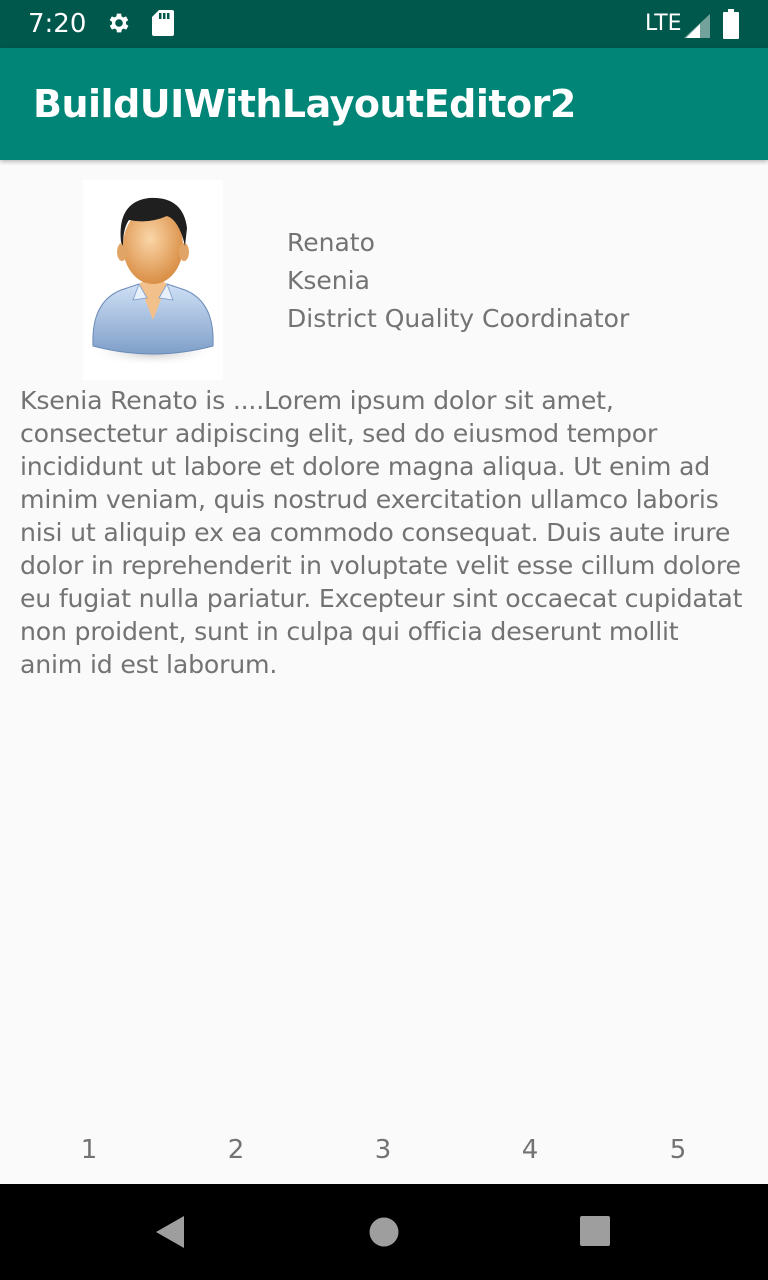  Describe the element at coordinates (57, 24) in the screenshot. I see `status-time: 7:20` at that location.